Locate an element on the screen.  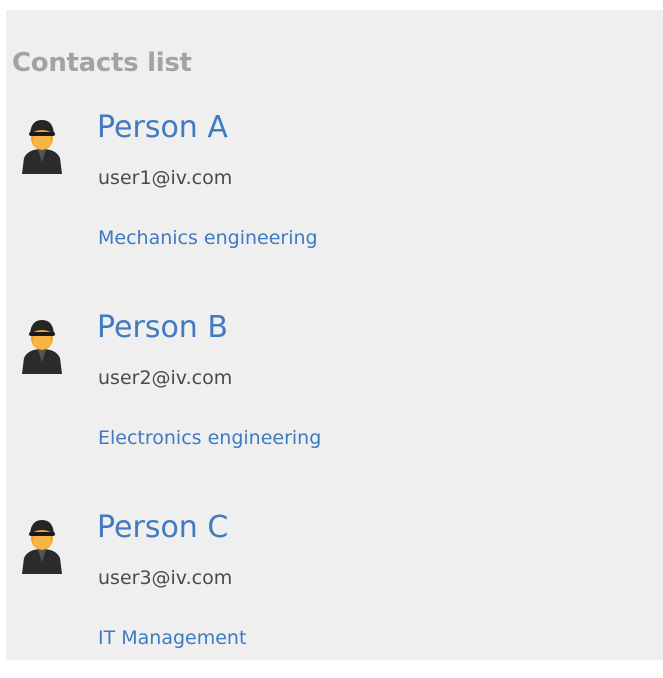
contact-department-link: Mechanics engineering is located at coordinates (208, 238).